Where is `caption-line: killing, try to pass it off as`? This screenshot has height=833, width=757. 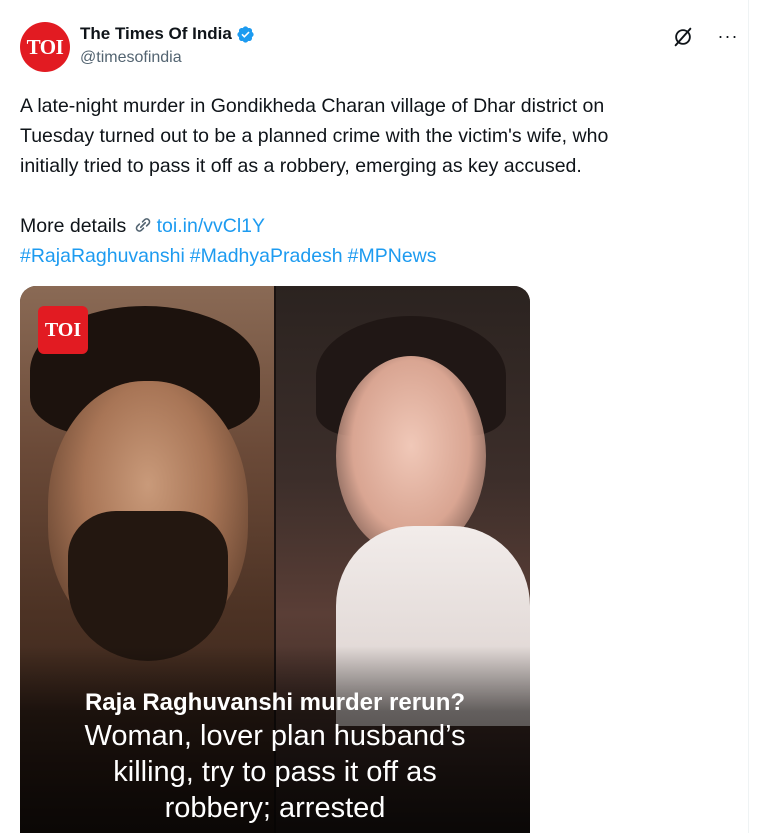 caption-line: killing, try to pass it off as is located at coordinates (275, 772).